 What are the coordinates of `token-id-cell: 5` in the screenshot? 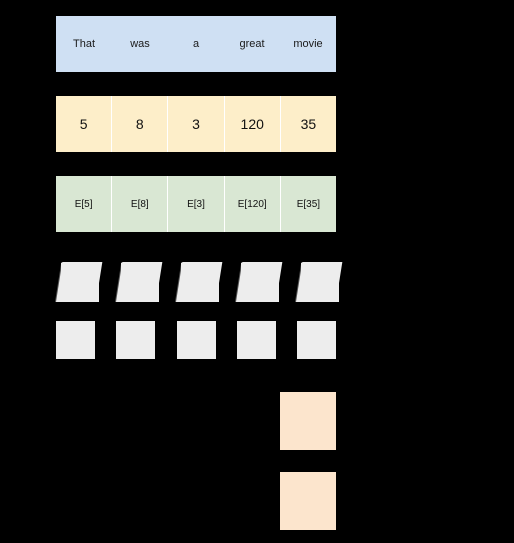 It's located at (84, 124).